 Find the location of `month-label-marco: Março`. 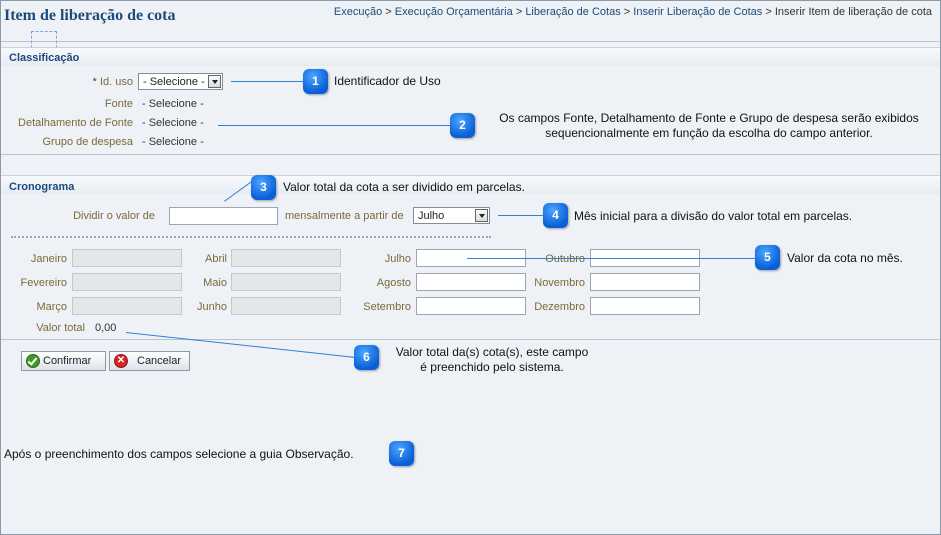

month-label-marco: Março is located at coordinates (51, 307).